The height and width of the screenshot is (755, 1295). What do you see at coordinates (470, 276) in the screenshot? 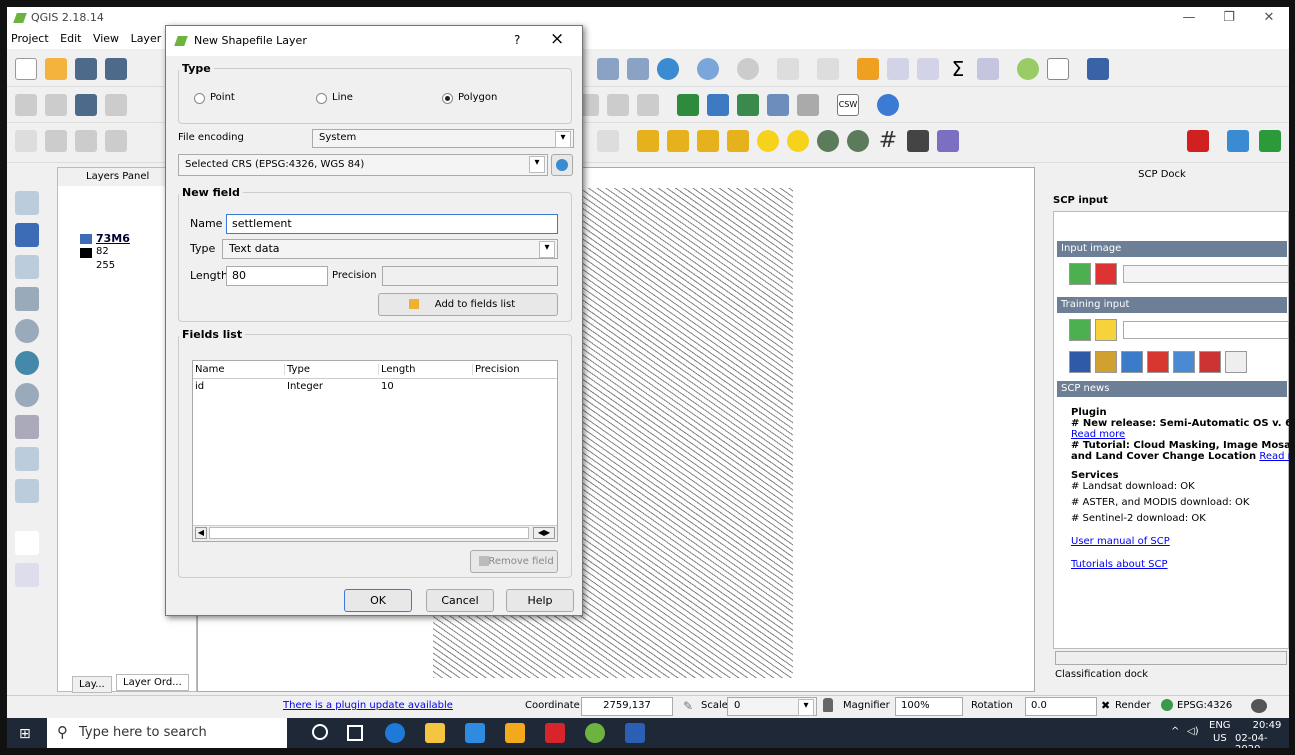
I see `field-precision-input` at bounding box center [470, 276].